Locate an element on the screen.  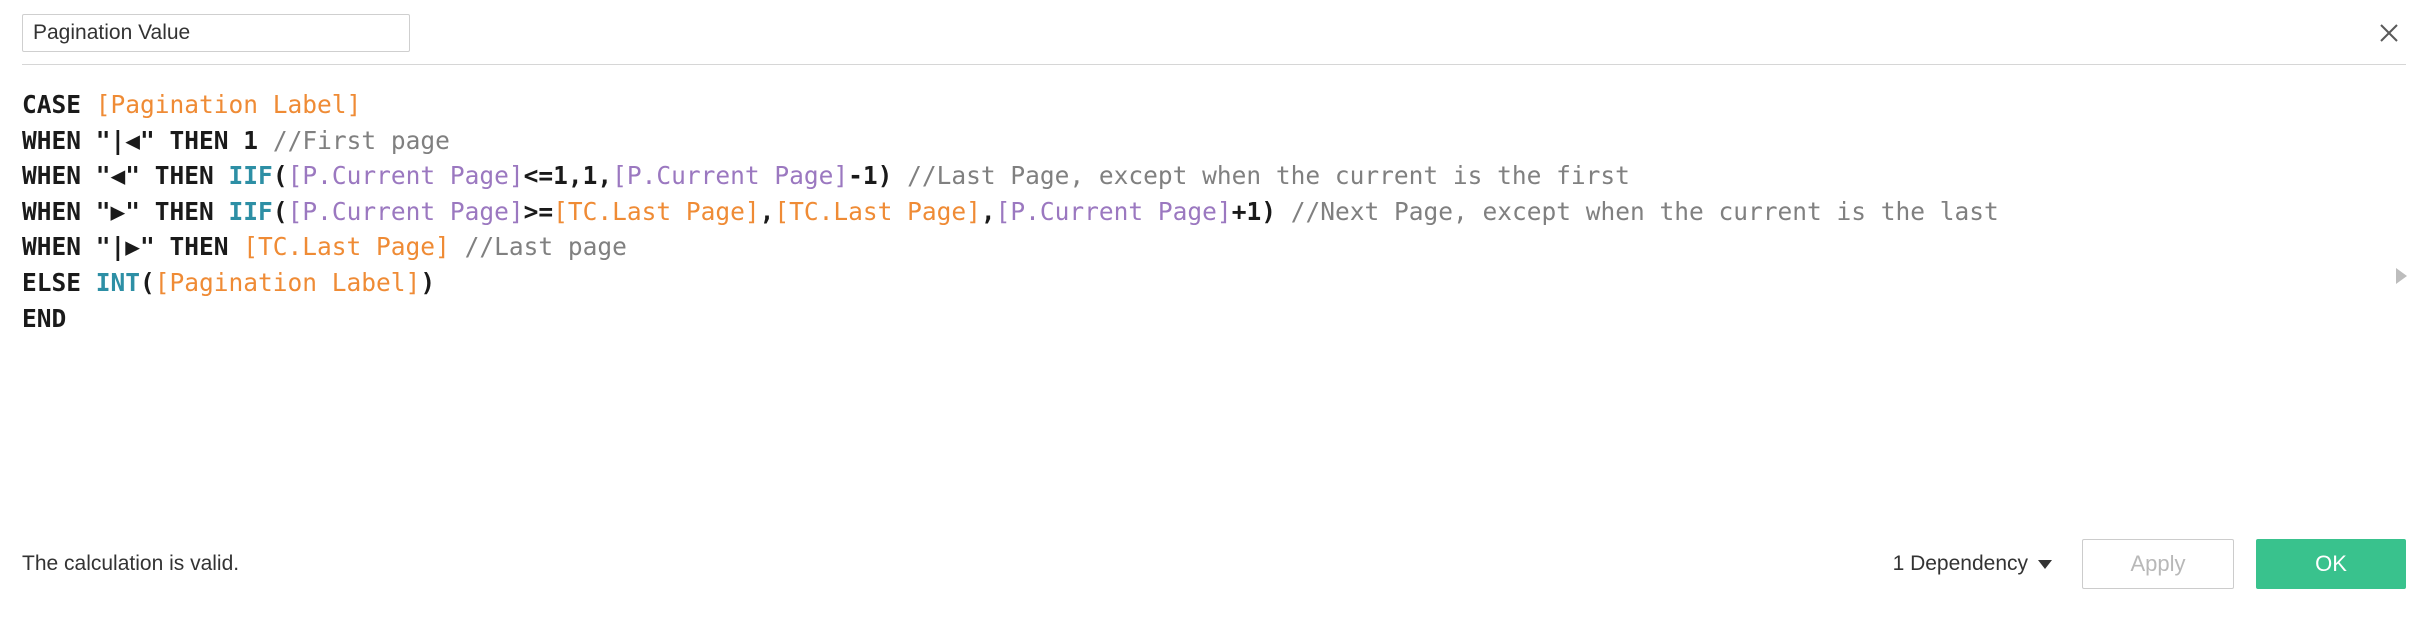
formula-token-kw: CASE is located at coordinates (59, 104).